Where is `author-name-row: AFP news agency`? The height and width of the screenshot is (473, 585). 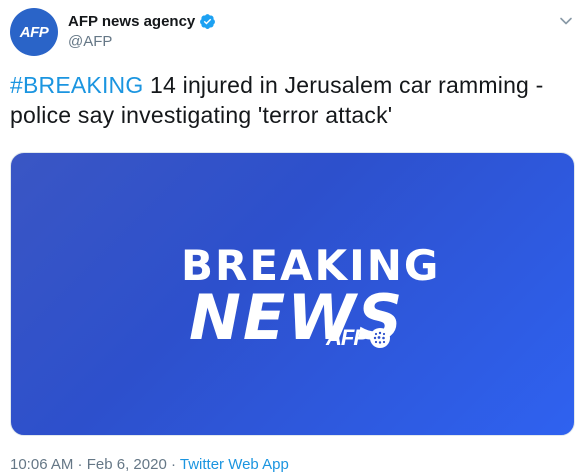
author-name-row: AFP news agency is located at coordinates (142, 21).